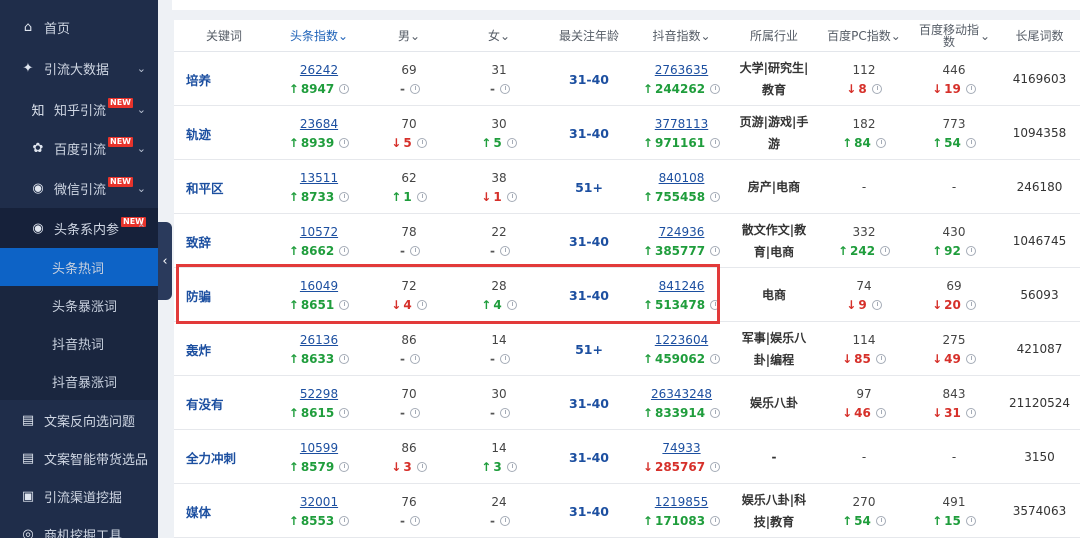  Describe the element at coordinates (319, 178) in the screenshot. I see `toutiao-index-link: 13511` at that location.